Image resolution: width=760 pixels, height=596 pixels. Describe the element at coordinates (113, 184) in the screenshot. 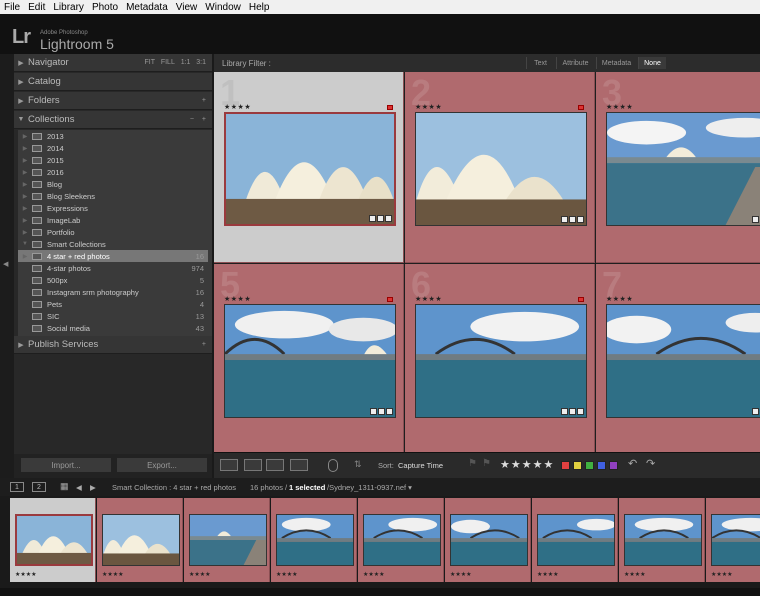

I see `collection-item: ▶ Blog` at that location.